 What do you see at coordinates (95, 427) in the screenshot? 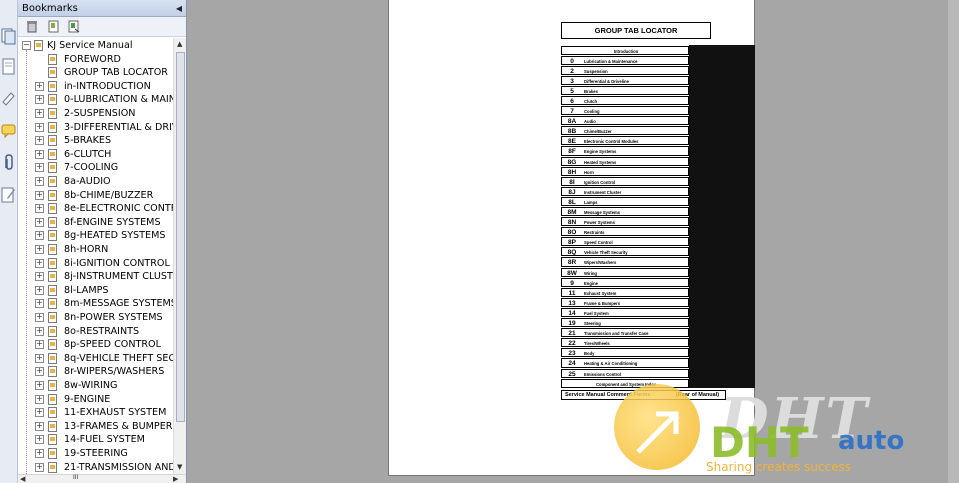
I see `bookmark-item: +13-FRAMES & BUMPERS` at bounding box center [95, 427].